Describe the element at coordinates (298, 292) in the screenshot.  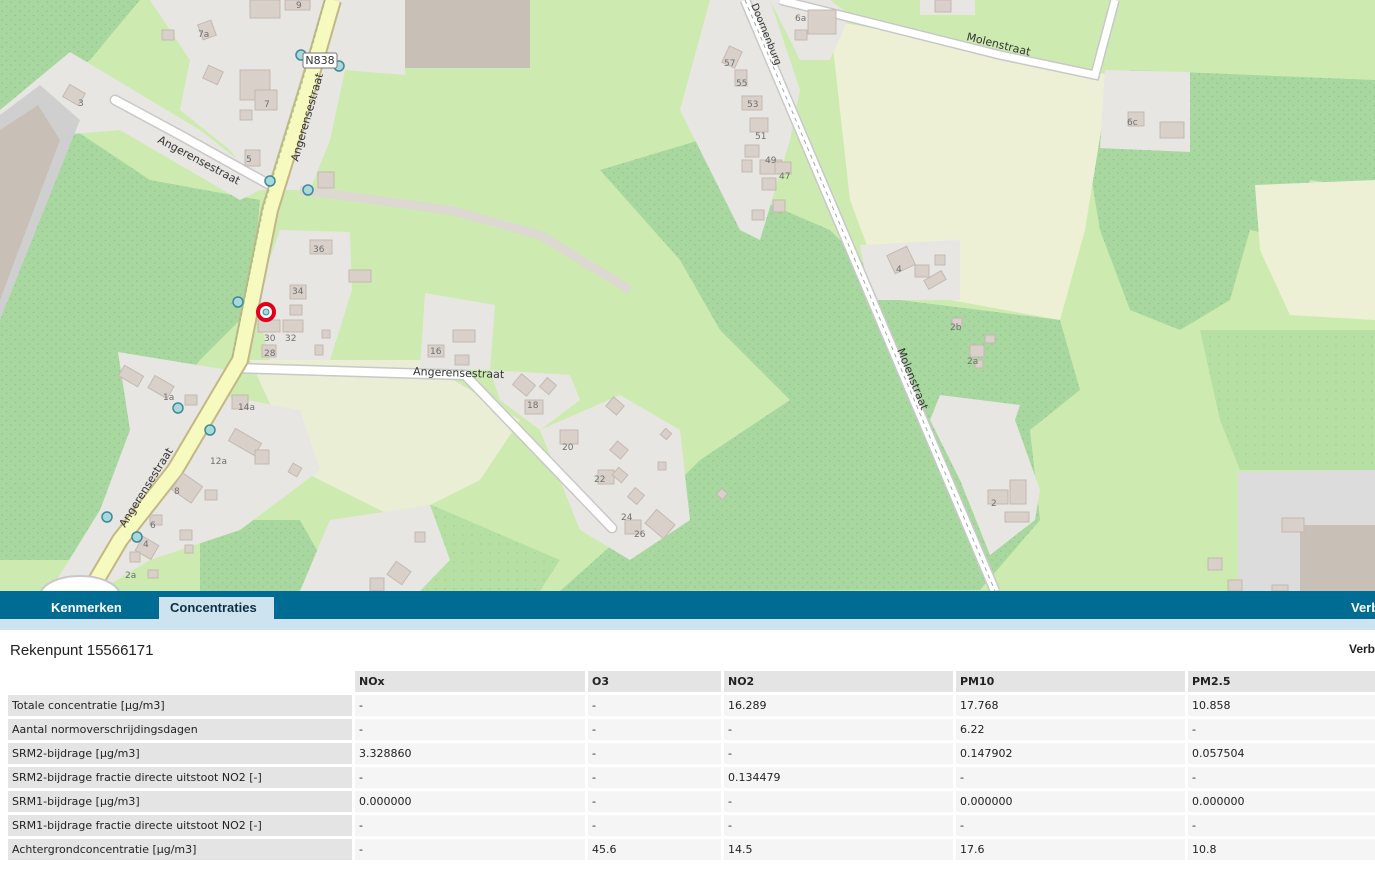
I see `svg-text: 34` at that location.